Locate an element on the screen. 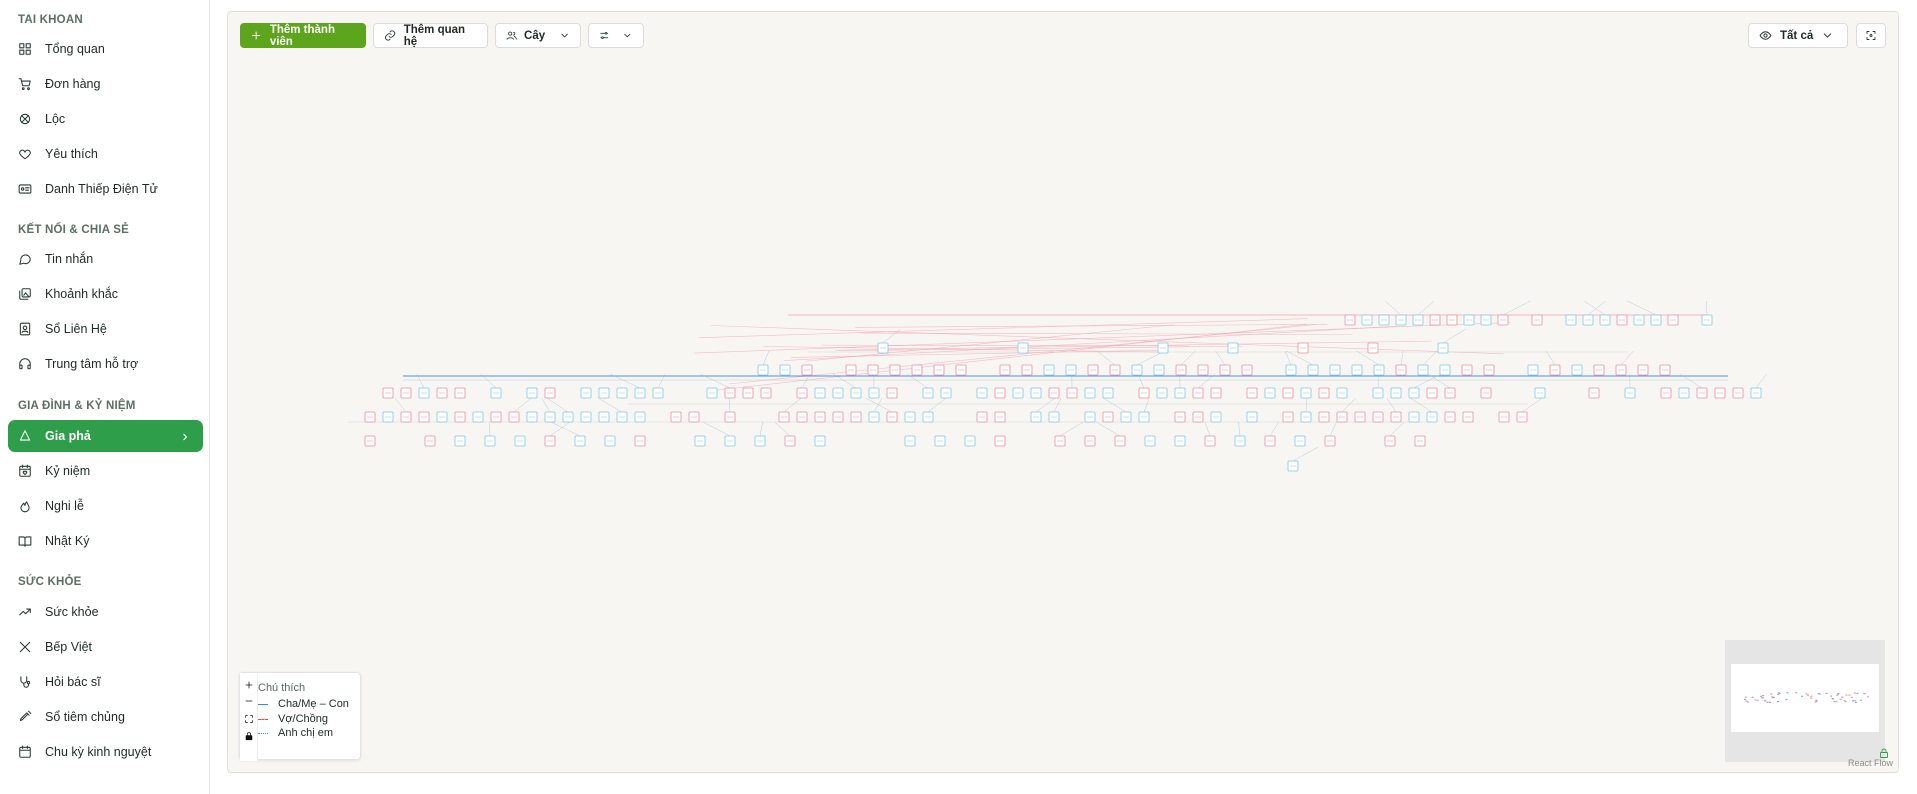 Image resolution: width=1917 pixels, height=794 pixels. sidebar-item-favorites: Yêu thích is located at coordinates (105, 154).